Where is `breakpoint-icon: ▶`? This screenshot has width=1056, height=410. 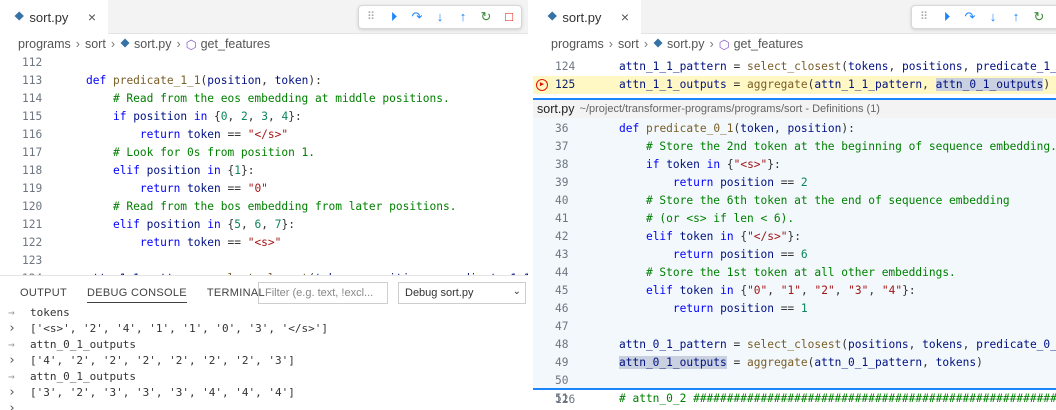 breakpoint-icon: ▶ is located at coordinates (542, 85).